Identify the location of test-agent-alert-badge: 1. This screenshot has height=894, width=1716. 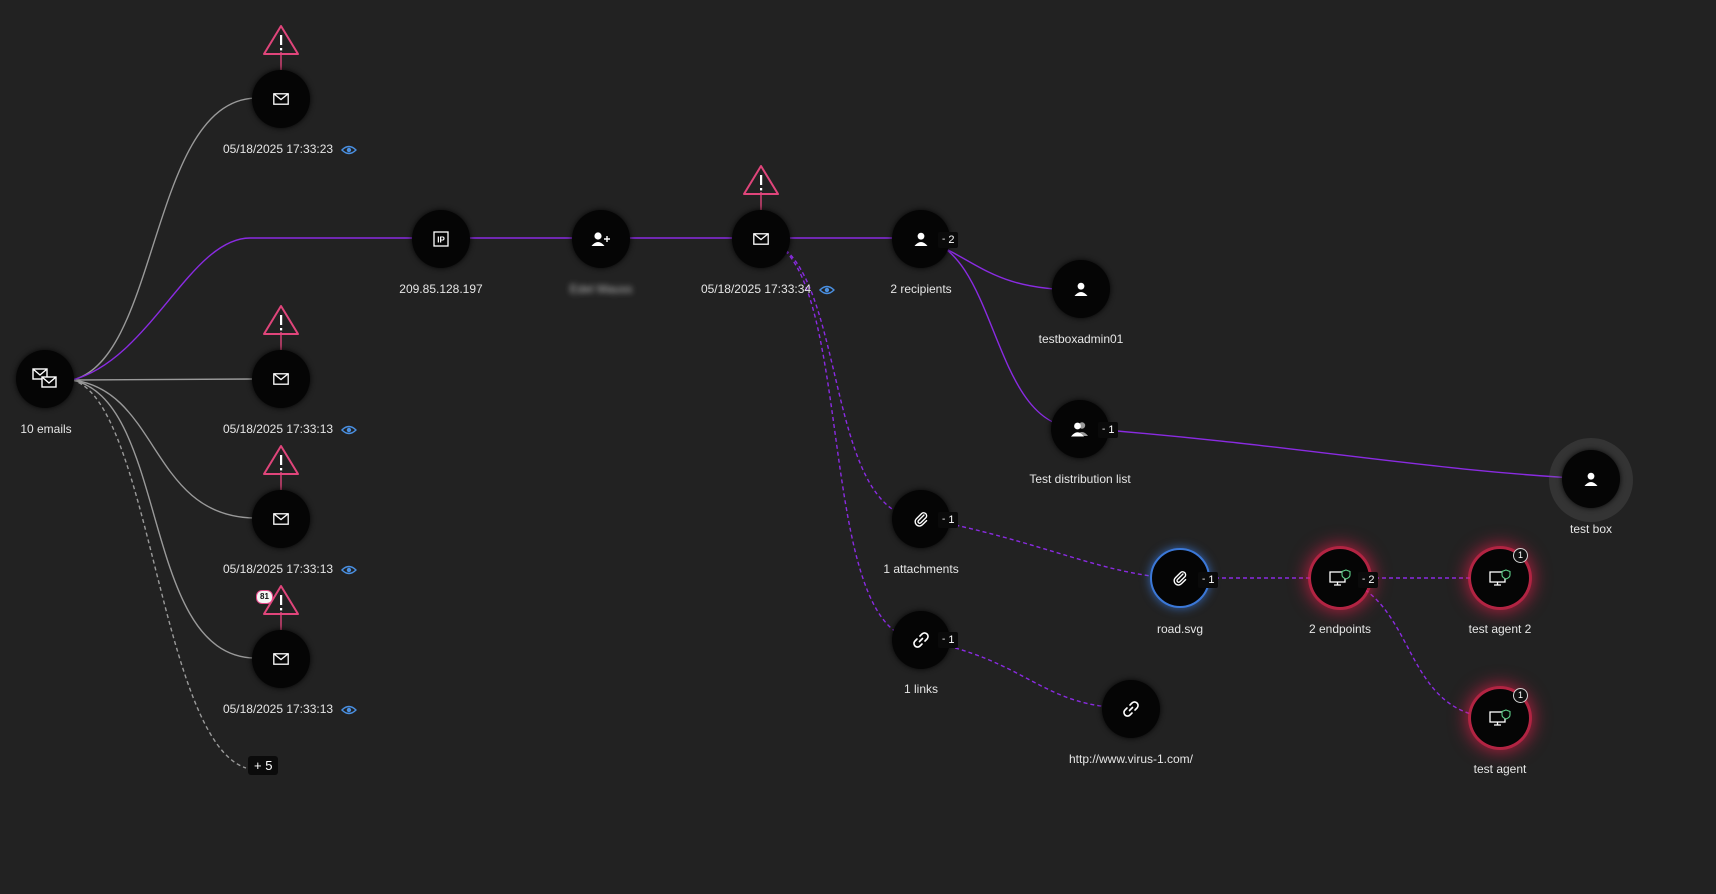
(1520, 695).